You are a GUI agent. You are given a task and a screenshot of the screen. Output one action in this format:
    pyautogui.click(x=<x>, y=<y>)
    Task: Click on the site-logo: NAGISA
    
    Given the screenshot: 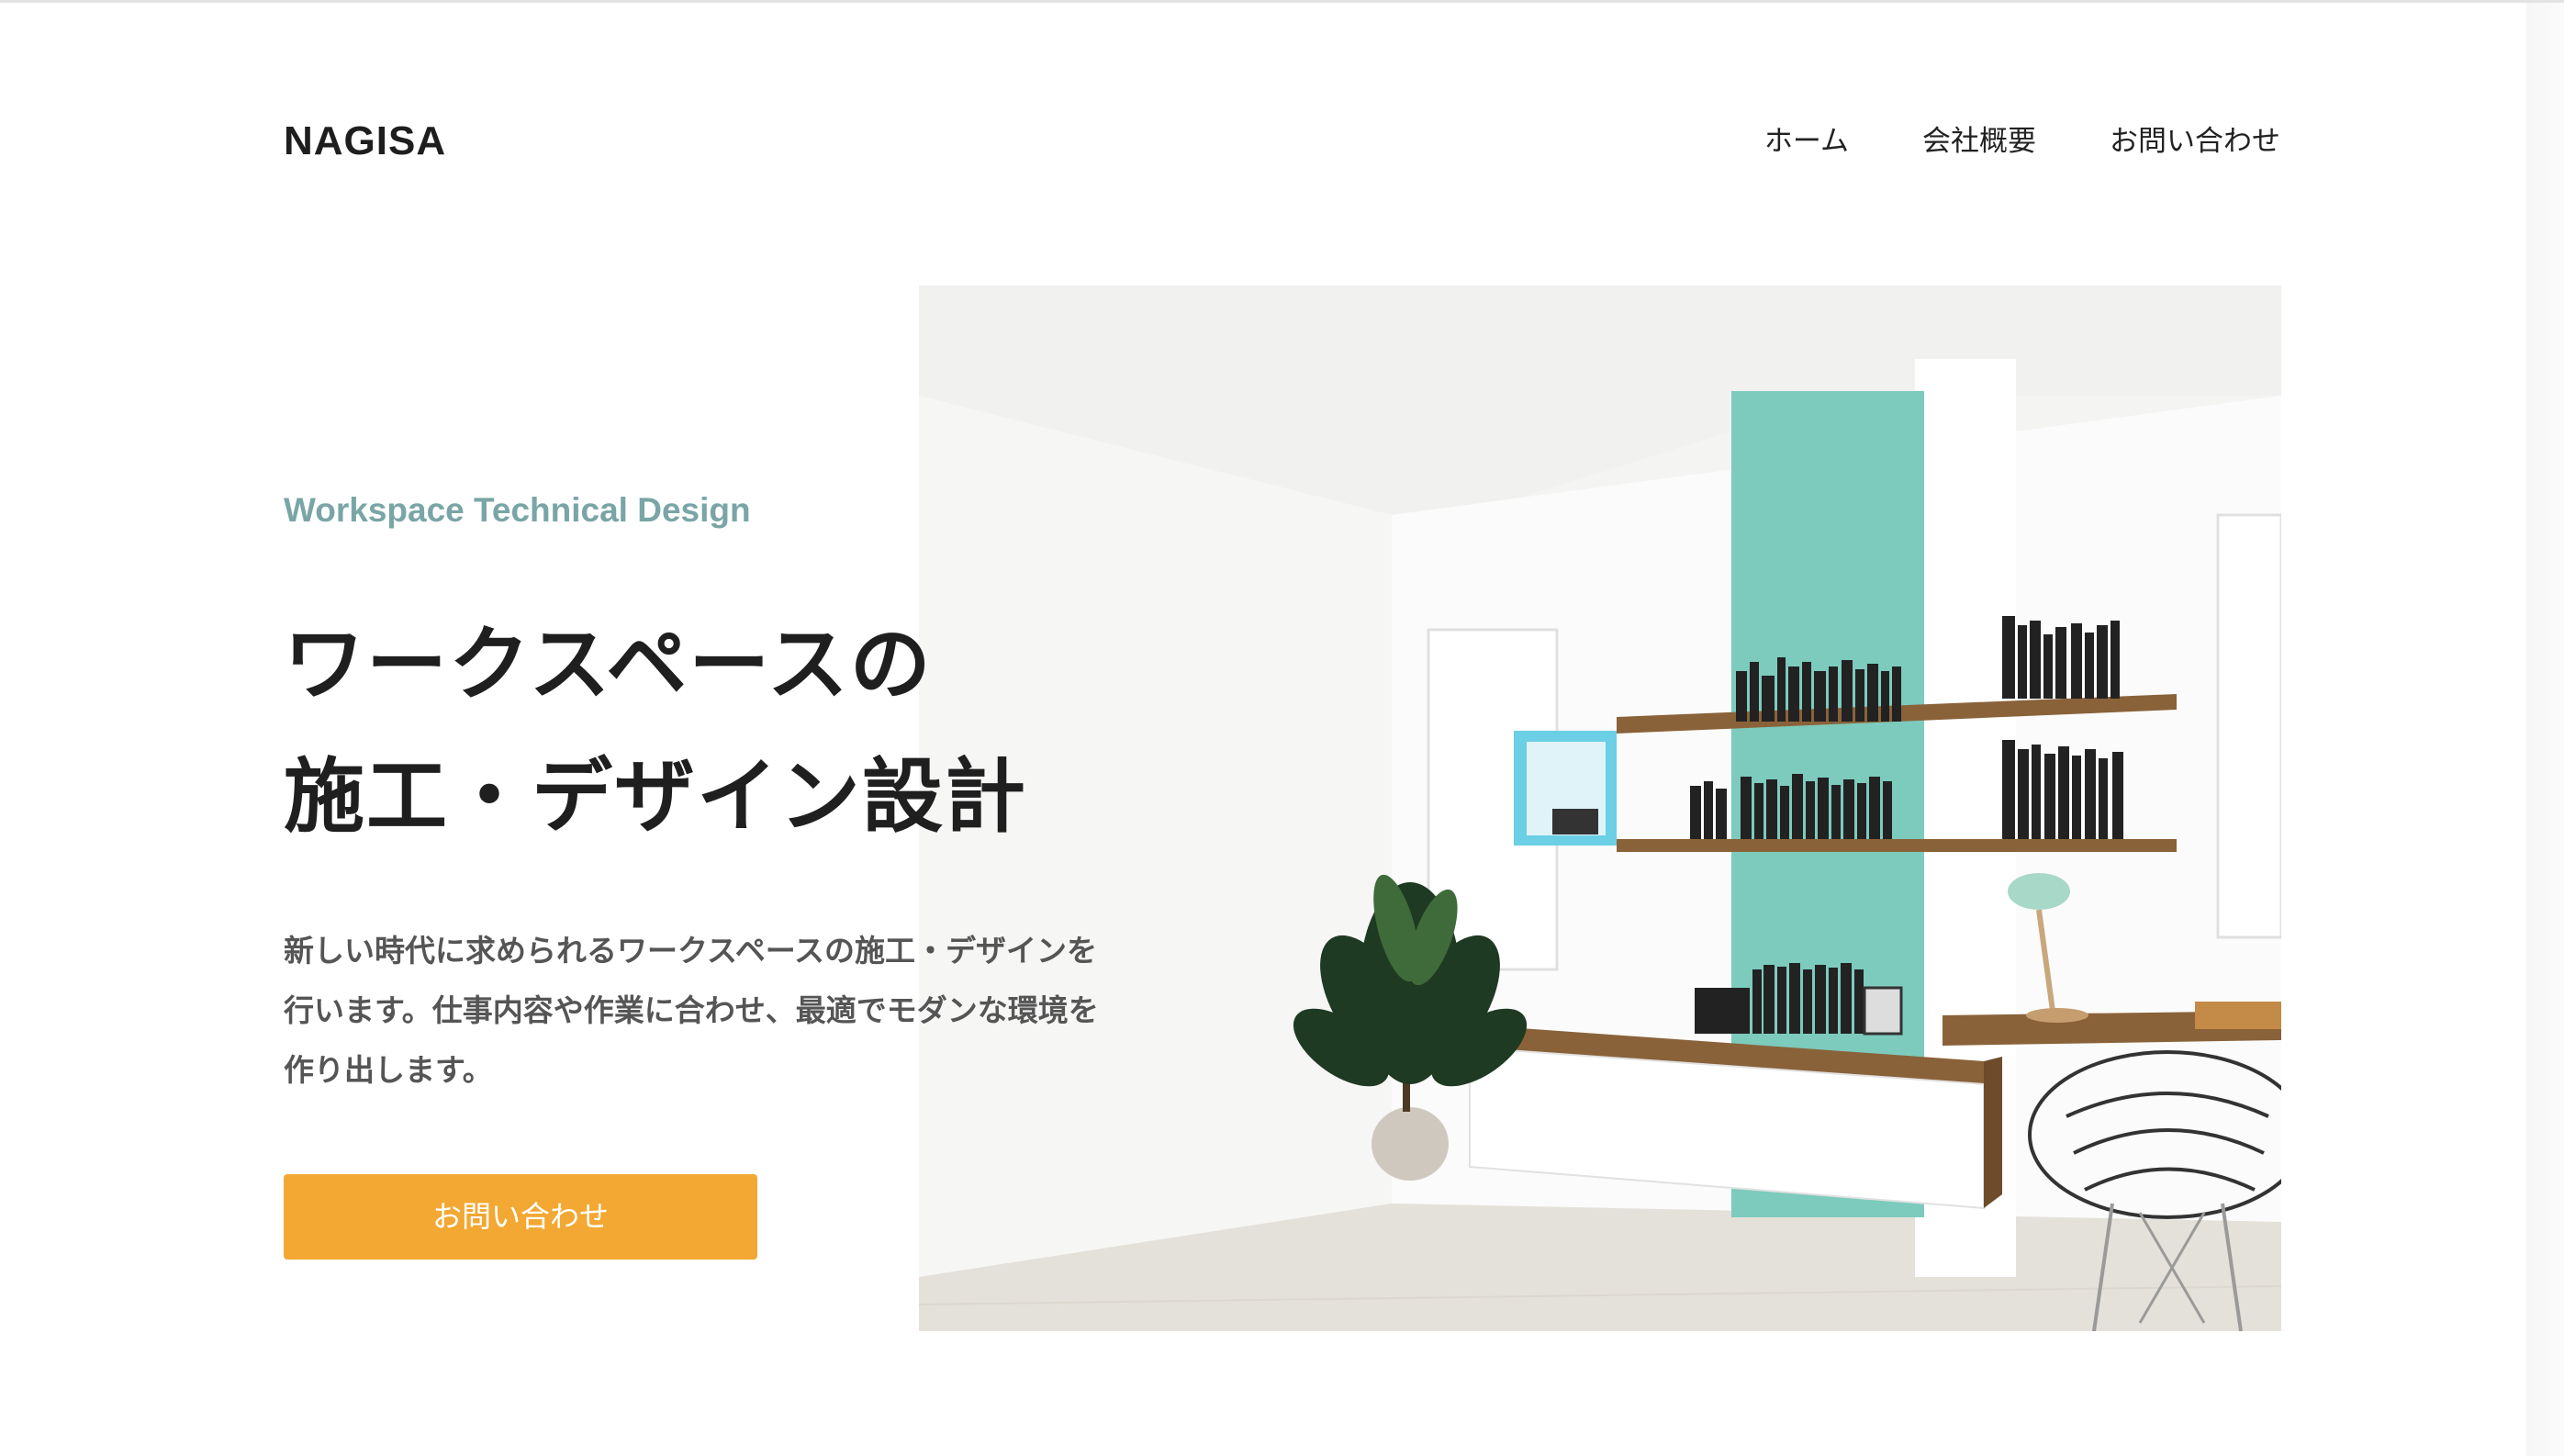 What is the action you would take?
    pyautogui.click(x=365, y=141)
    